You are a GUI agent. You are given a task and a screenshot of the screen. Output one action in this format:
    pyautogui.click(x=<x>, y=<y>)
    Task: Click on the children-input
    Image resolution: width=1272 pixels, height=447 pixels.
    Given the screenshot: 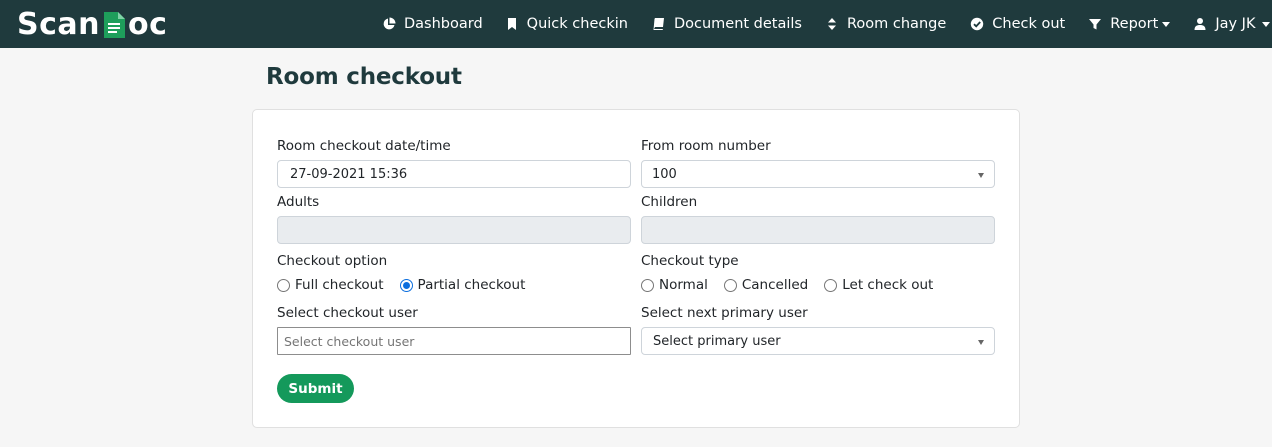 What is the action you would take?
    pyautogui.click(x=818, y=230)
    